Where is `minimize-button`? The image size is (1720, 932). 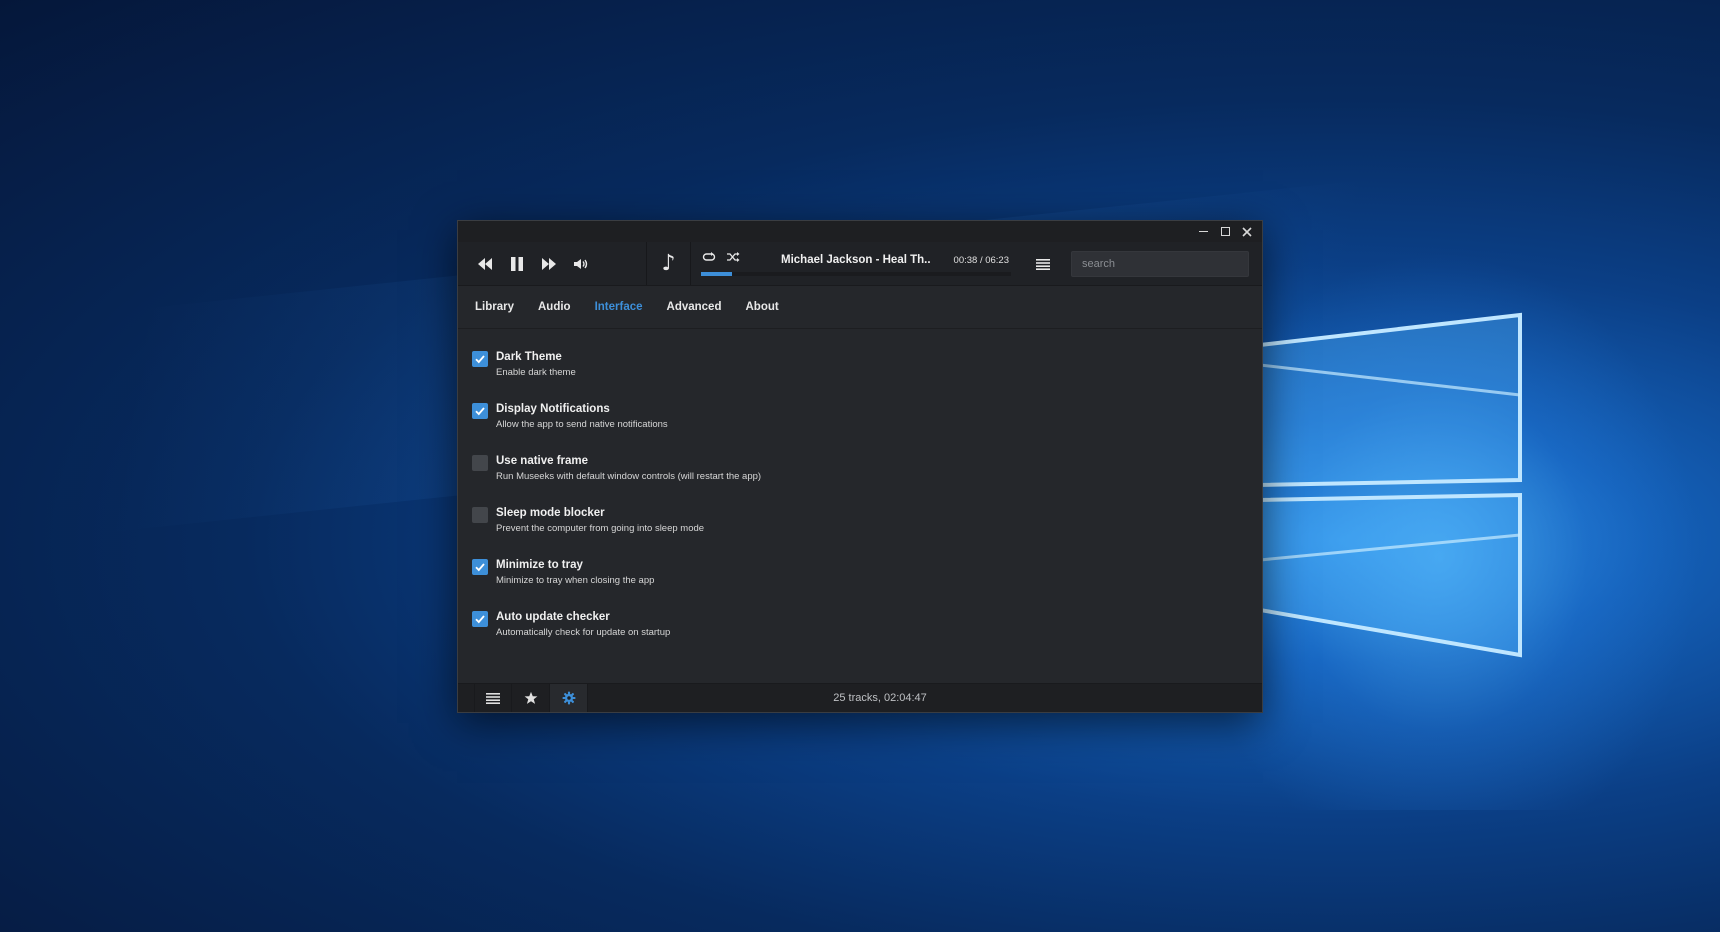 minimize-button is located at coordinates (1203, 232).